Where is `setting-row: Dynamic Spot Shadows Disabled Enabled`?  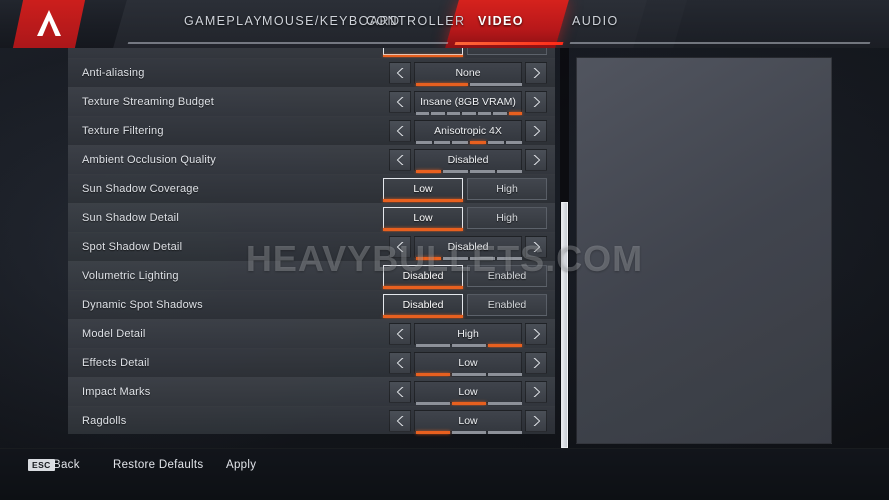 setting-row: Dynamic Spot Shadows Disabled Enabled is located at coordinates (311, 304).